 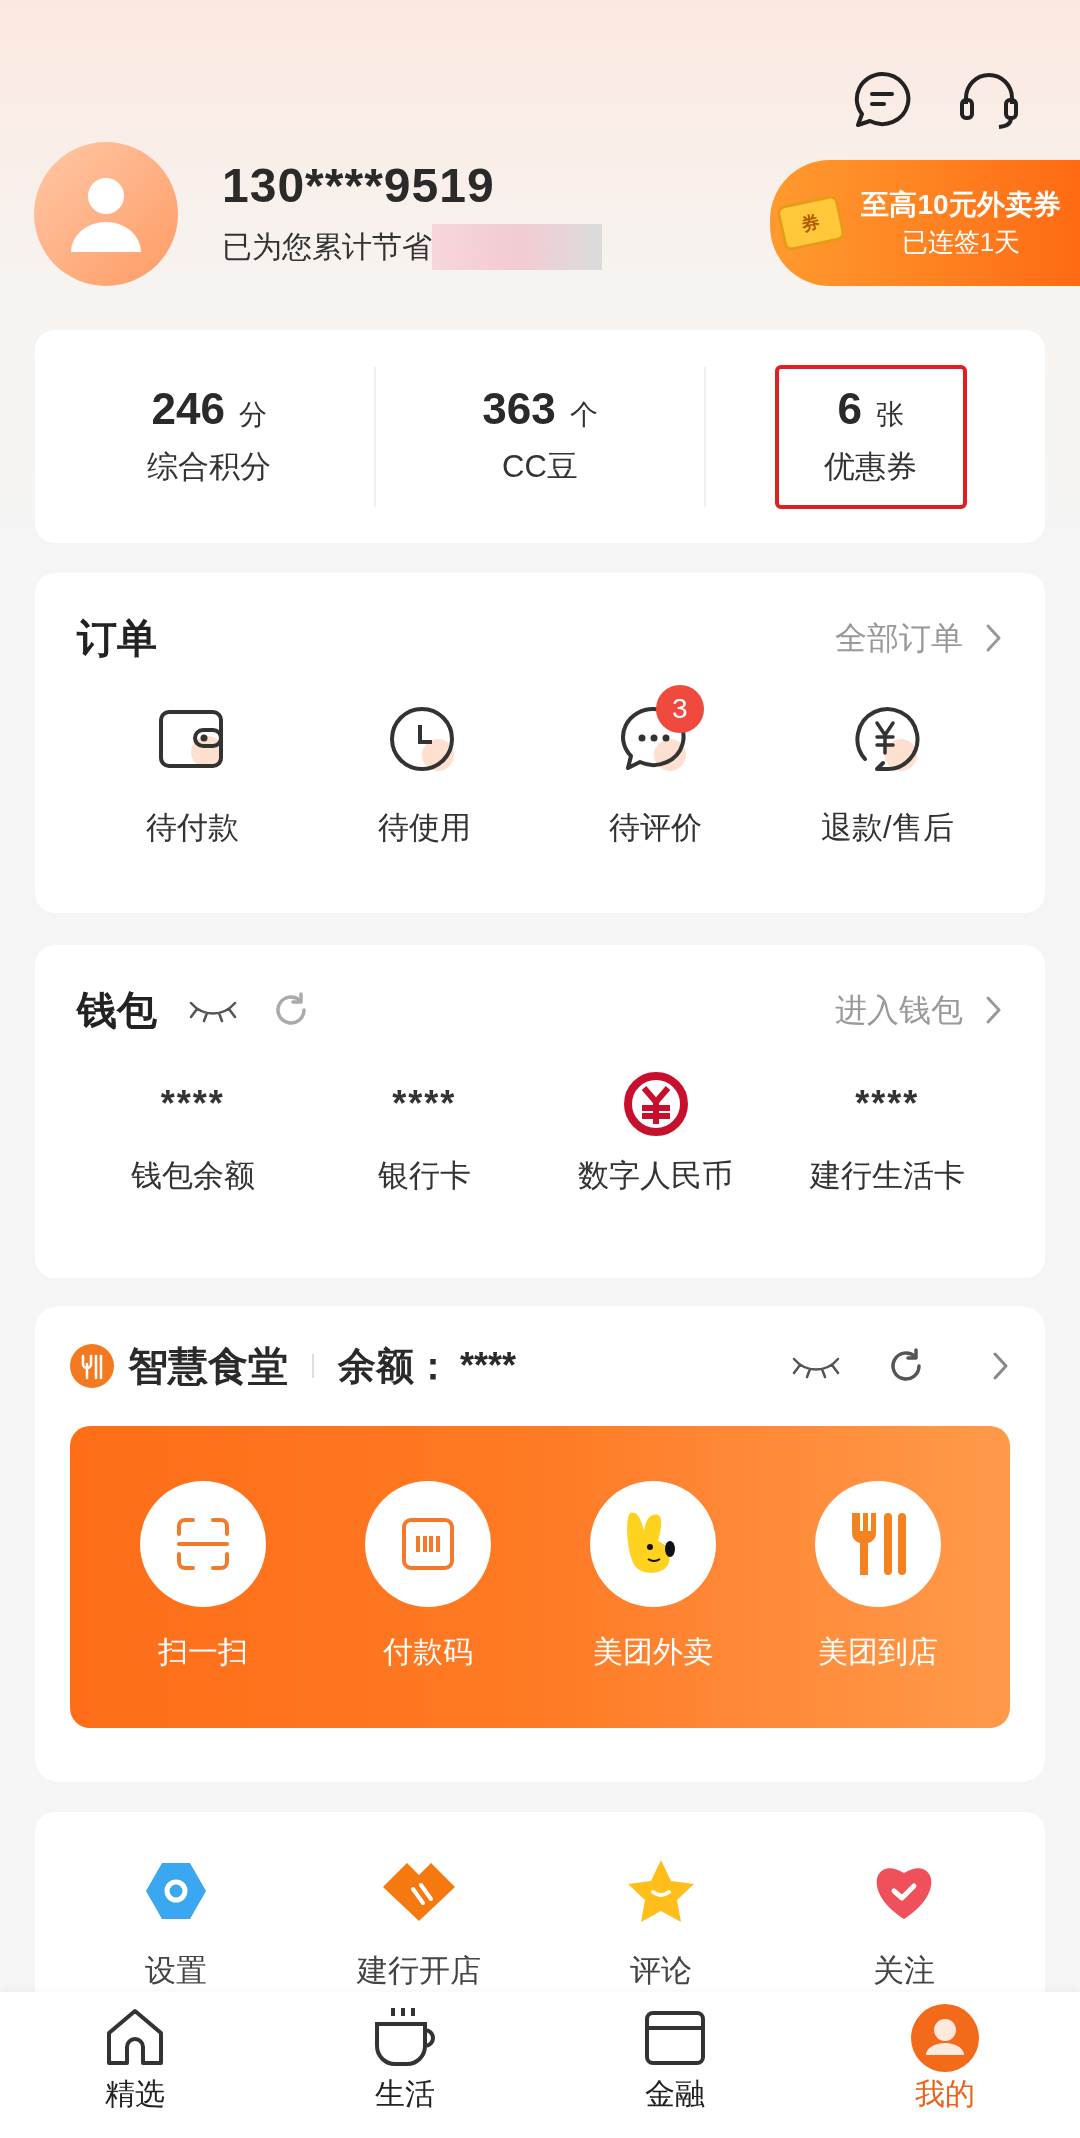 I want to click on stat-label: CC豆, so click(x=540, y=466).